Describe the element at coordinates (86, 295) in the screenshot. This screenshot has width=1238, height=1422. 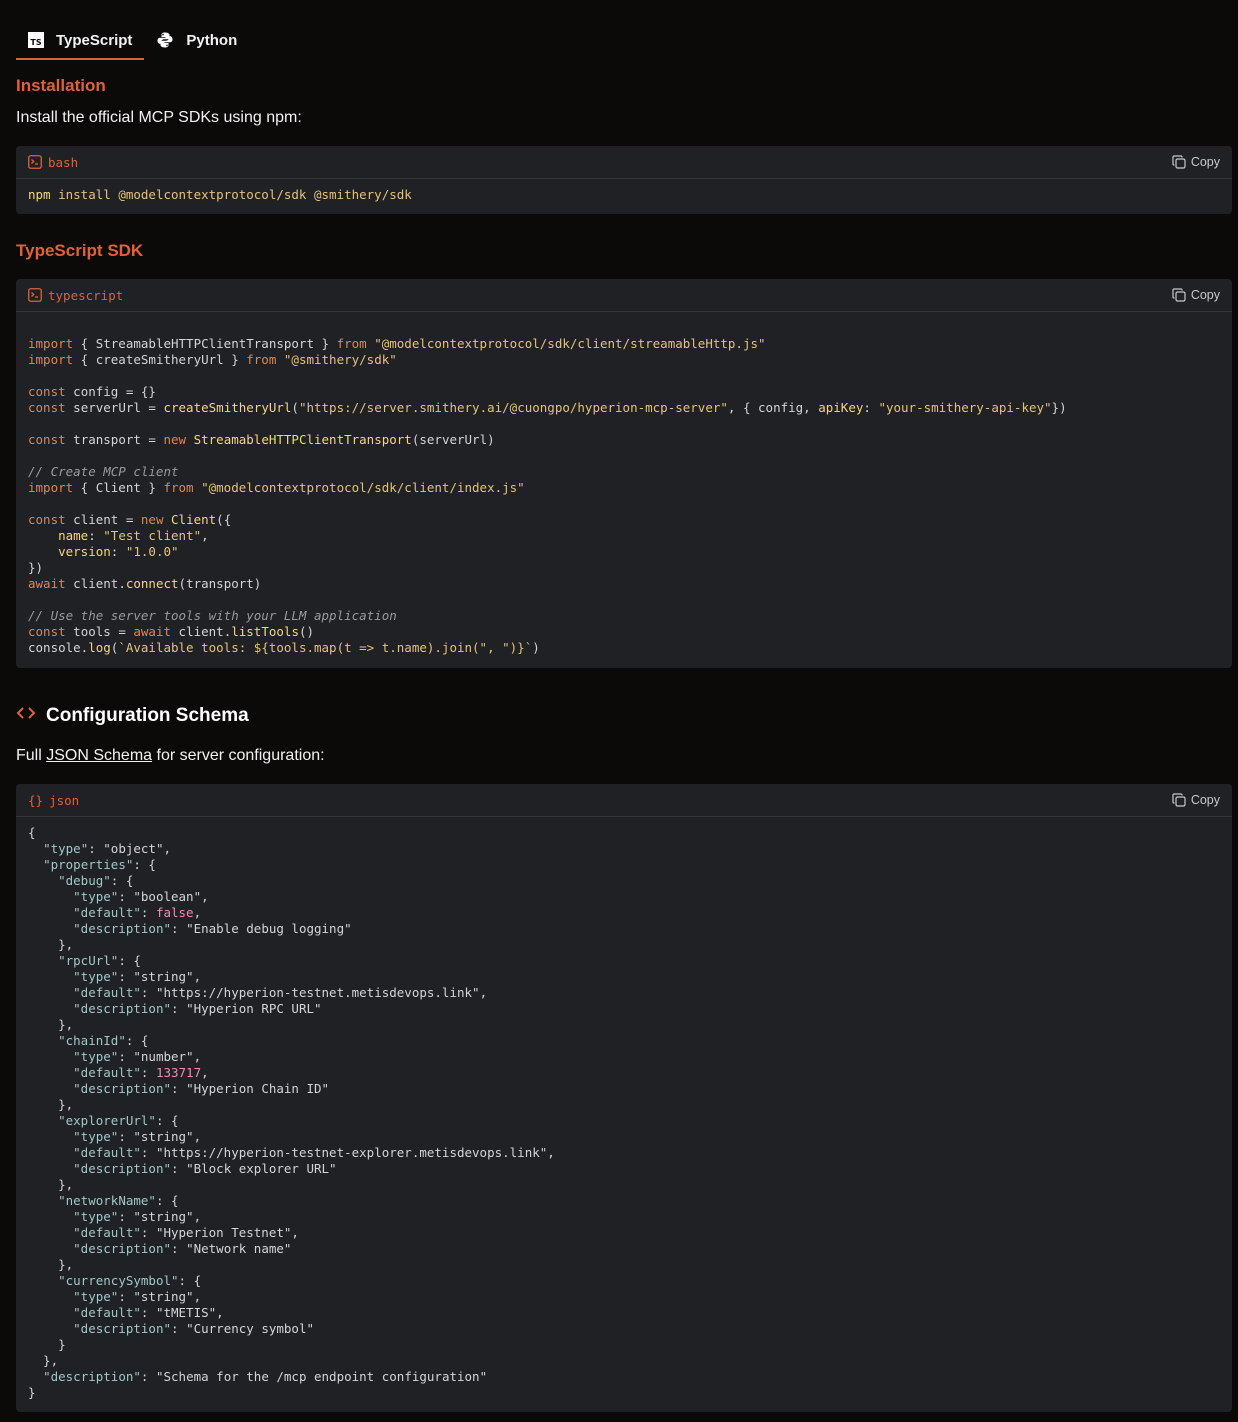
I see `code-language-label: typescript` at that location.